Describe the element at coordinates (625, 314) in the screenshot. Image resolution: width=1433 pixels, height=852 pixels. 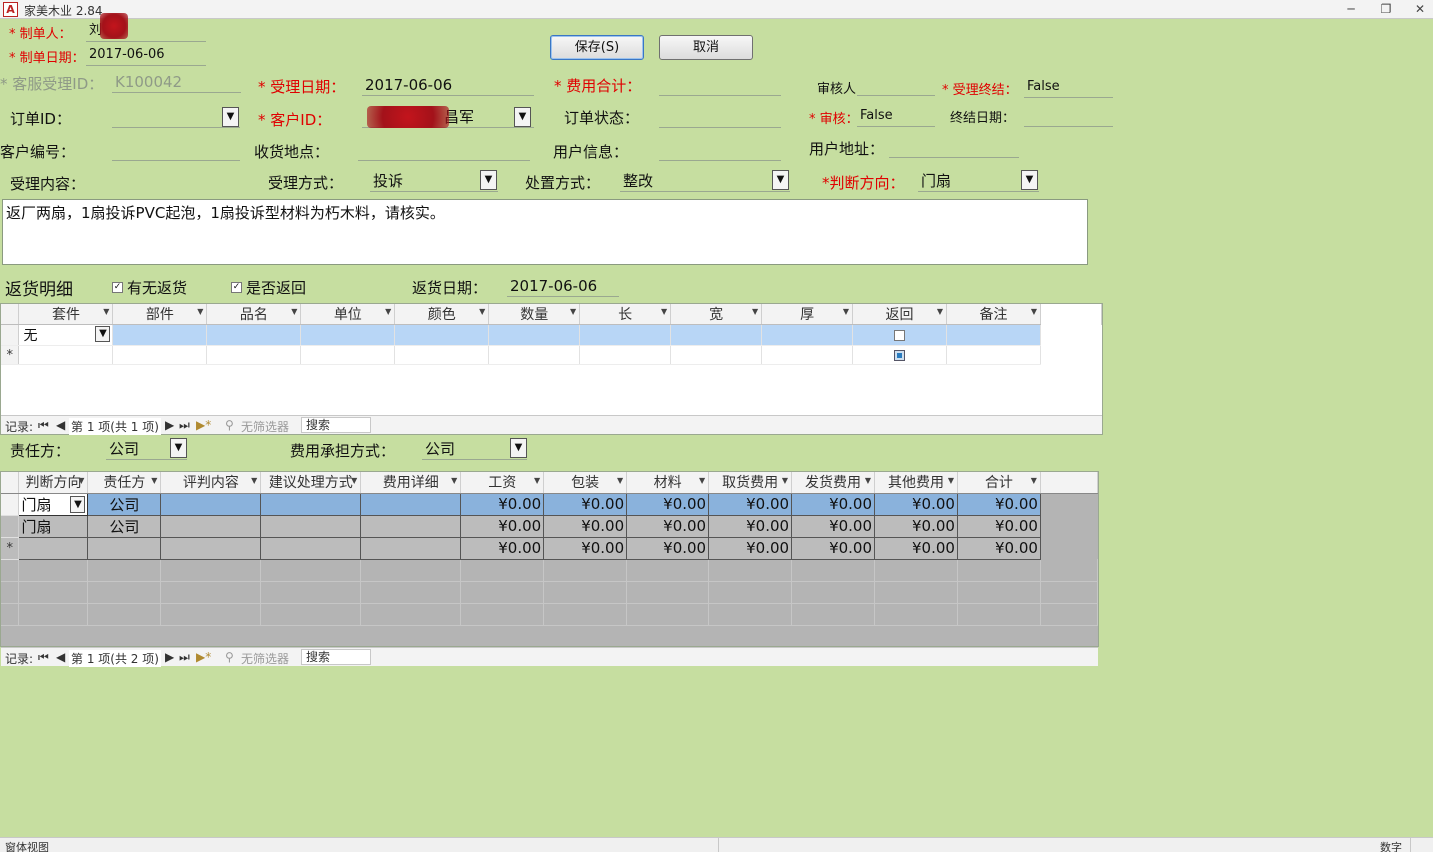
I see `column-header: 长 ▼` at that location.